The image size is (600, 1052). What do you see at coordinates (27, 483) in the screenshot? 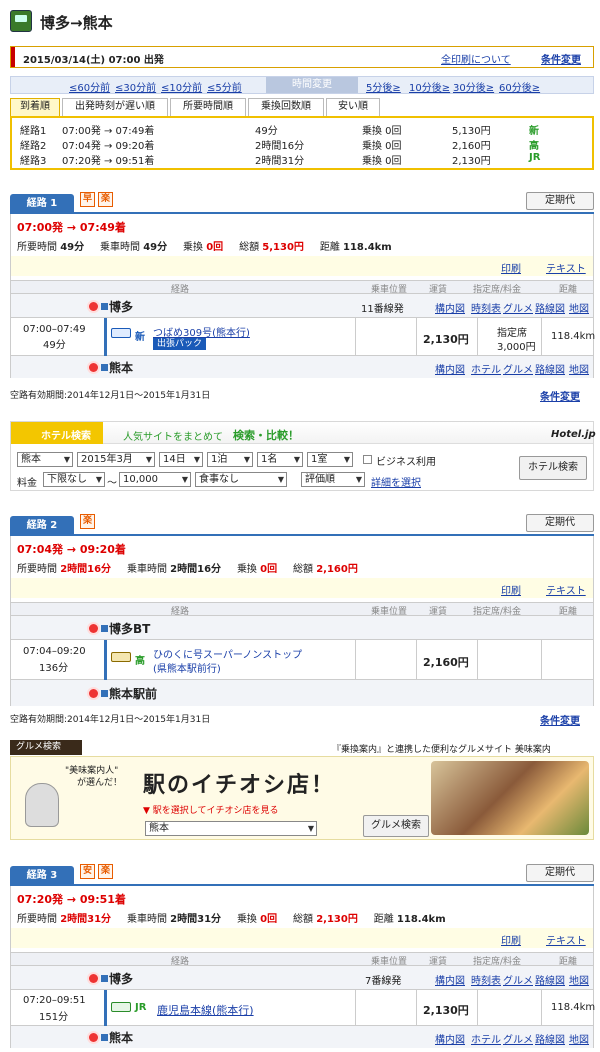
I see `fee-label: 料金` at bounding box center [27, 483].